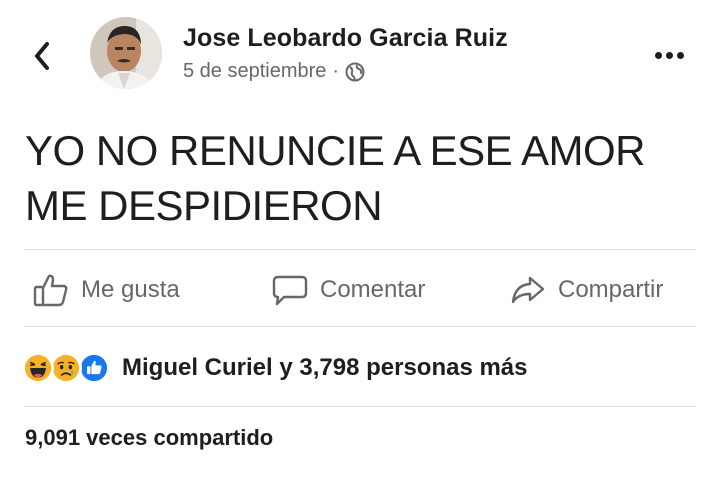 The width and height of the screenshot is (707, 478). I want to click on avatar, so click(126, 53).